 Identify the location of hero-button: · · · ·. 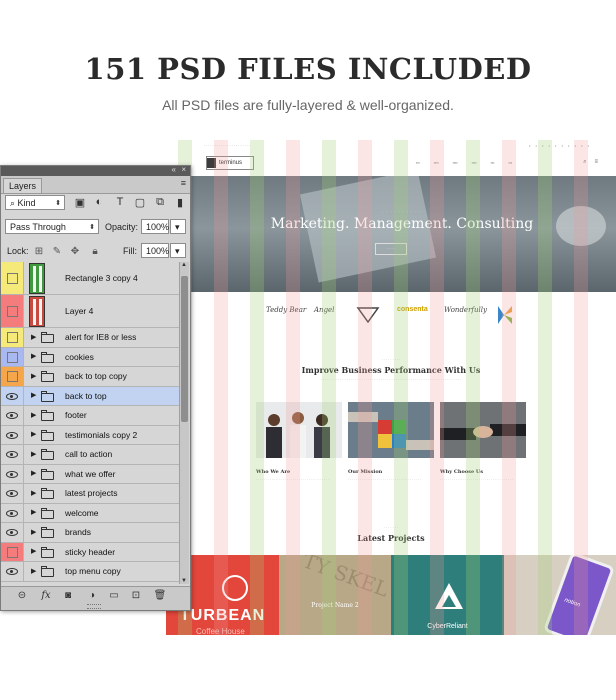
(391, 249).